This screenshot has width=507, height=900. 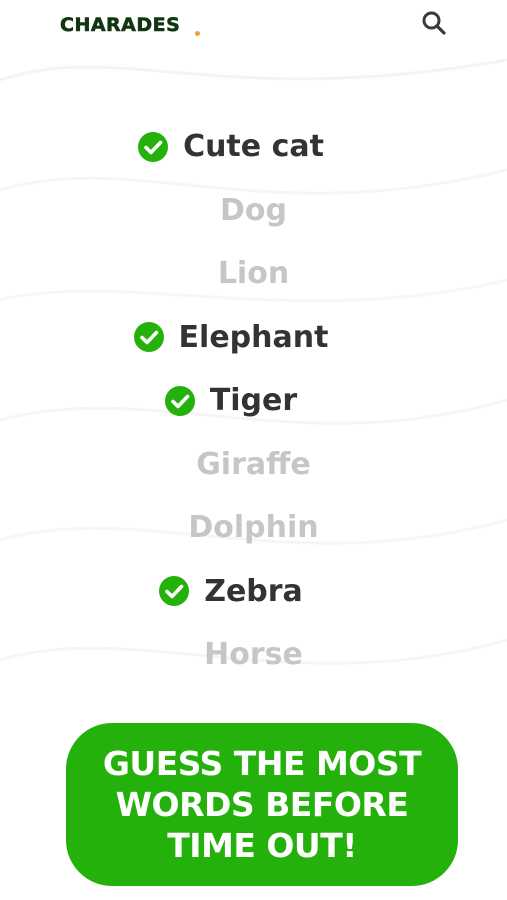 I want to click on word-label: Lion, so click(x=253, y=274).